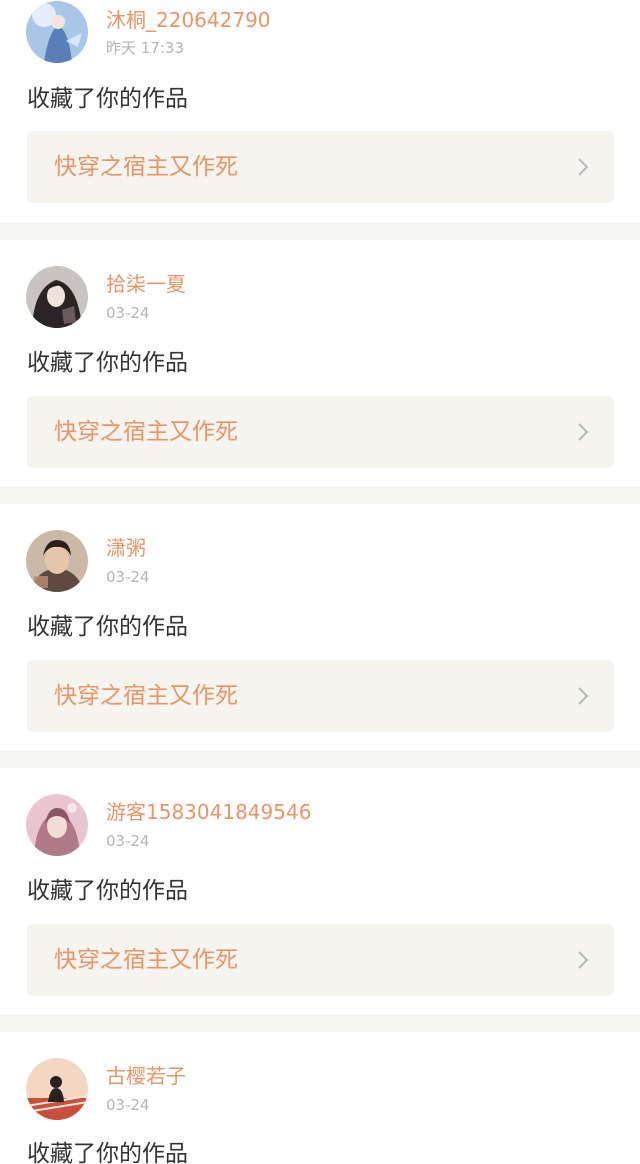  Describe the element at coordinates (146, 1076) in the screenshot. I see `username: 古樱若子` at that location.